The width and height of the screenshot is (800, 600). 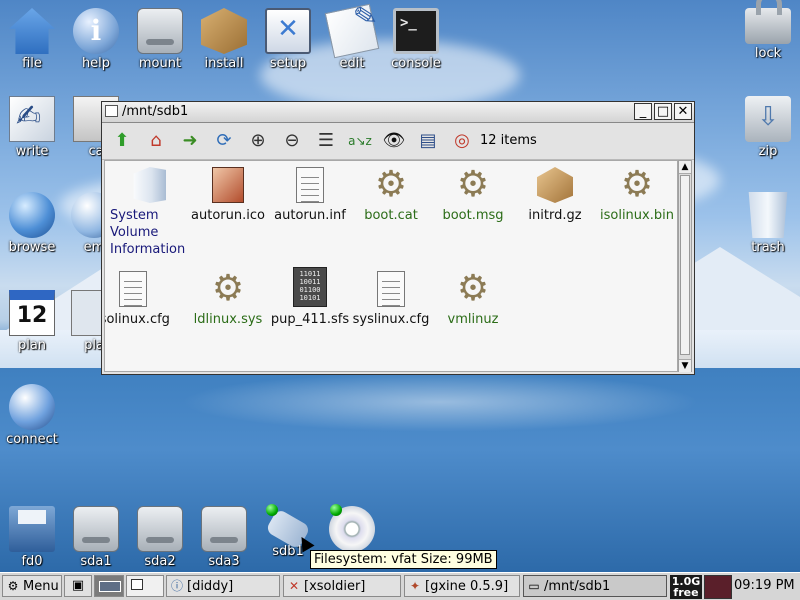 I want to click on xsoldier-icon: ✕, so click(x=294, y=586).